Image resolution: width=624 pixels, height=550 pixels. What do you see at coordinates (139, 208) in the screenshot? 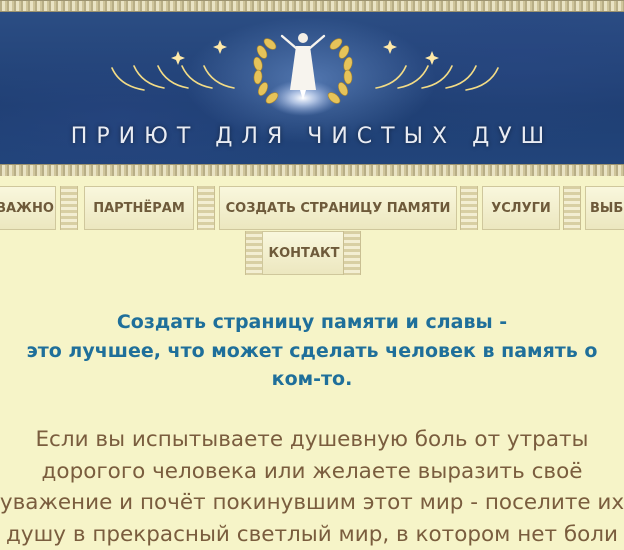
I see `nav-item-partners: ПАРТНЁРАМ` at bounding box center [139, 208].